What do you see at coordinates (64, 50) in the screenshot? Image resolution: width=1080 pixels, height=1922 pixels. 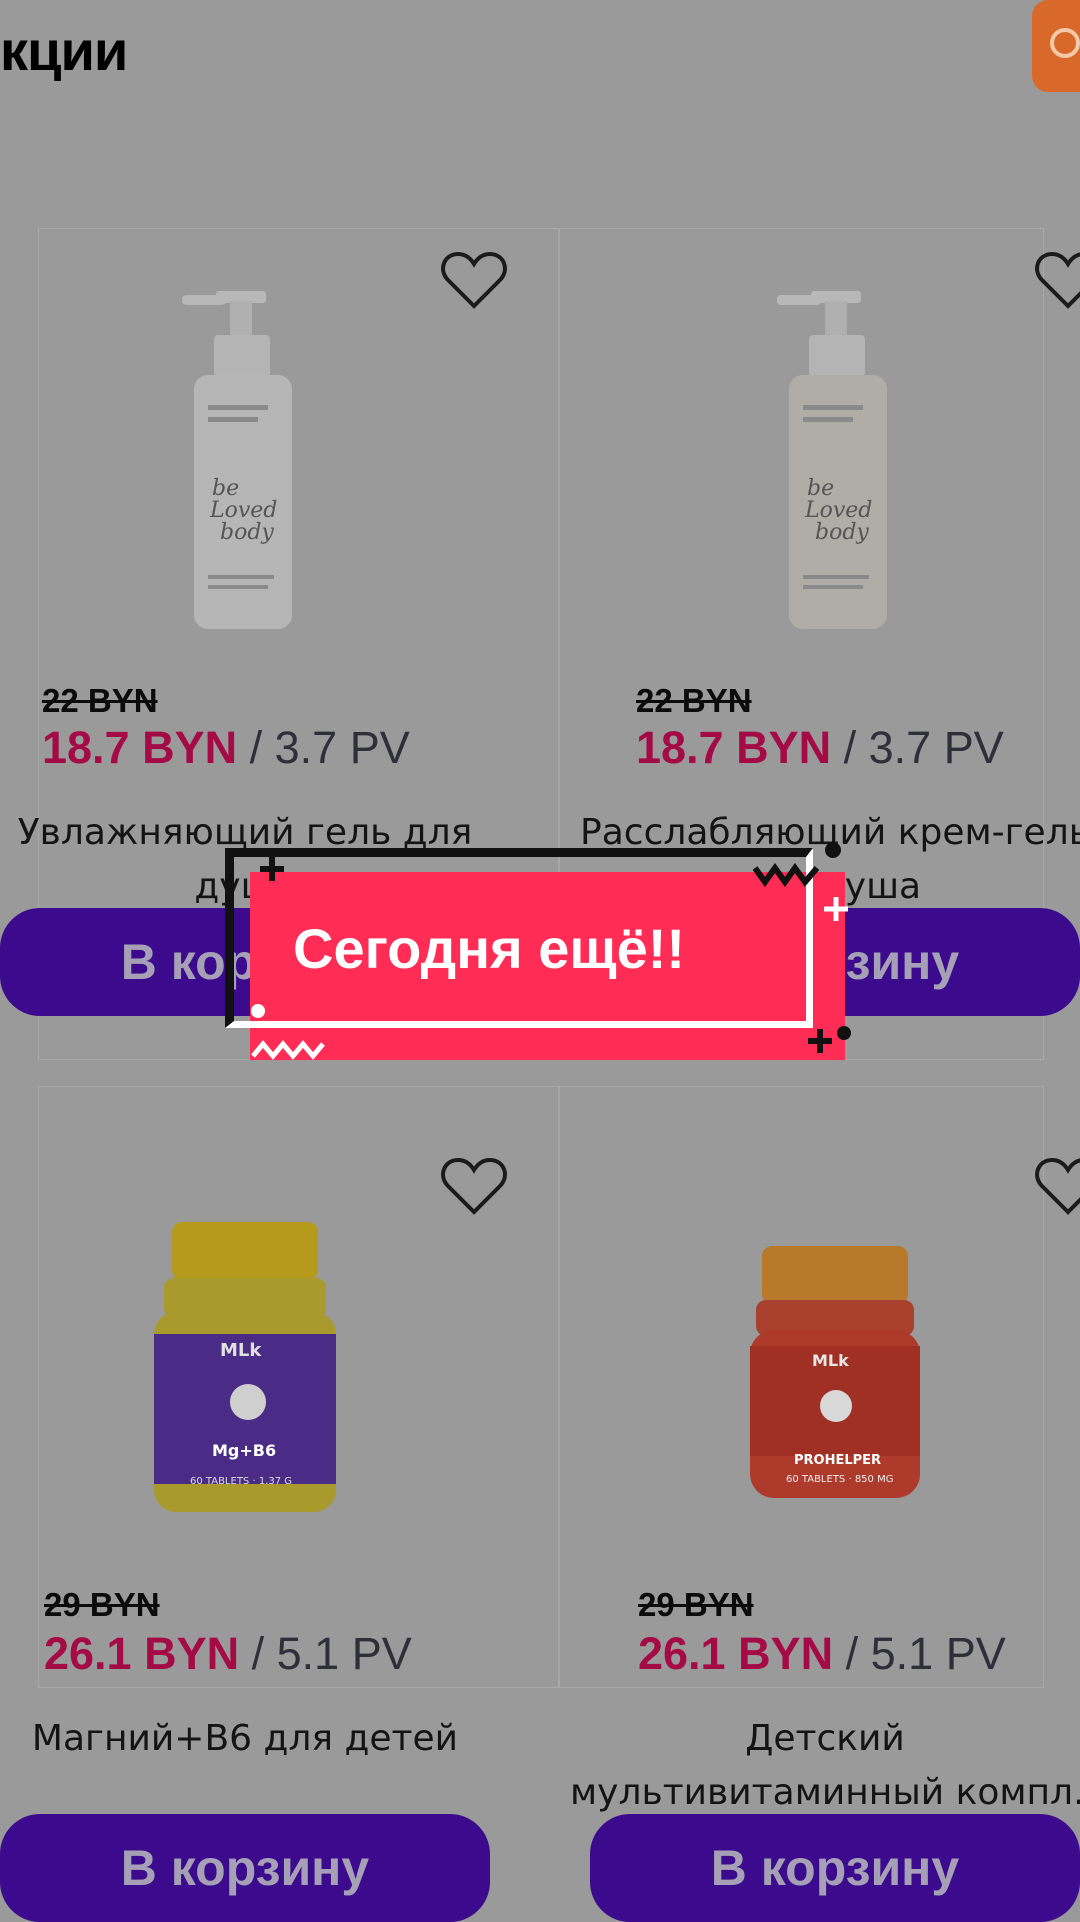 I see `page-title: кции` at bounding box center [64, 50].